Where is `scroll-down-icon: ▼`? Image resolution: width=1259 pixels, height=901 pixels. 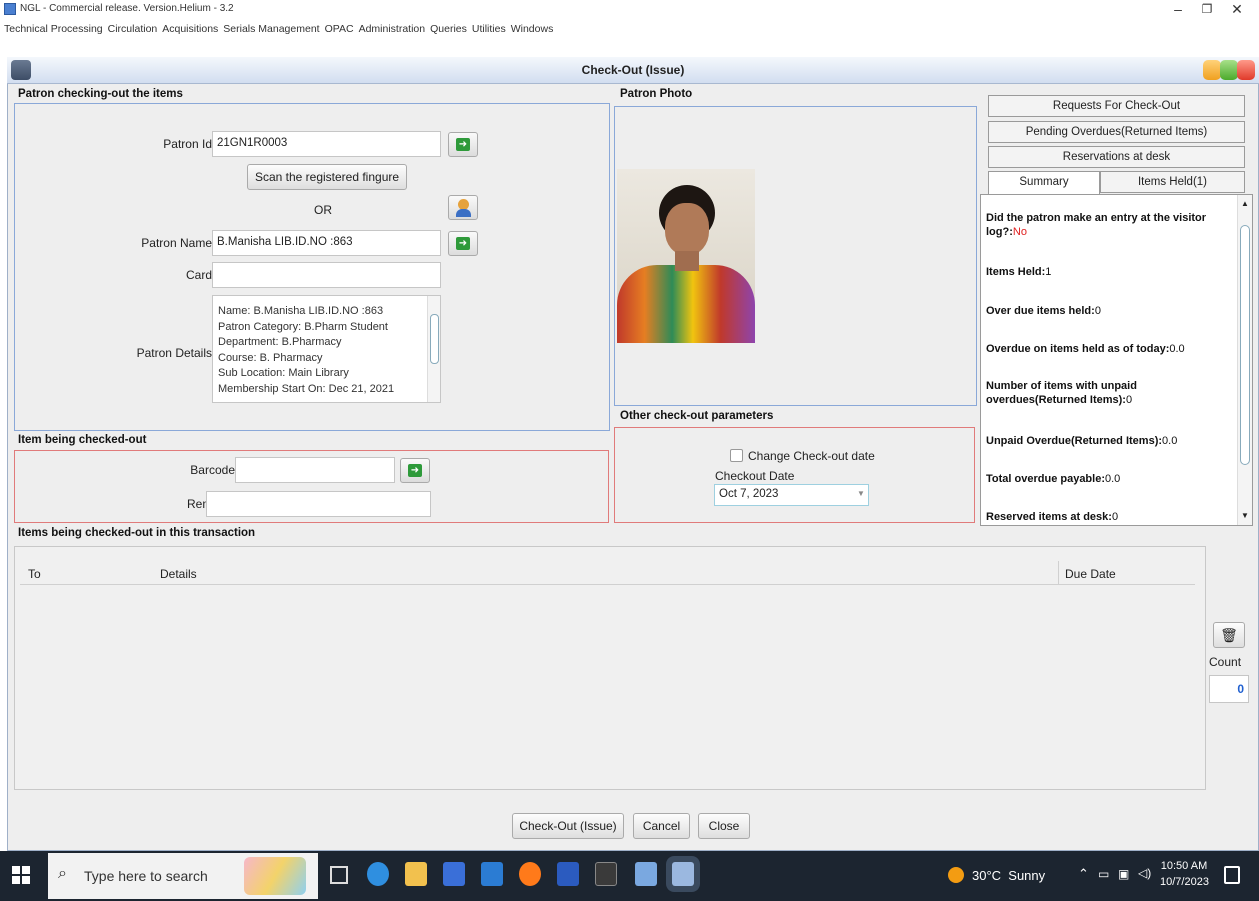
scroll-down-icon: ▼ is located at coordinates (1245, 515).